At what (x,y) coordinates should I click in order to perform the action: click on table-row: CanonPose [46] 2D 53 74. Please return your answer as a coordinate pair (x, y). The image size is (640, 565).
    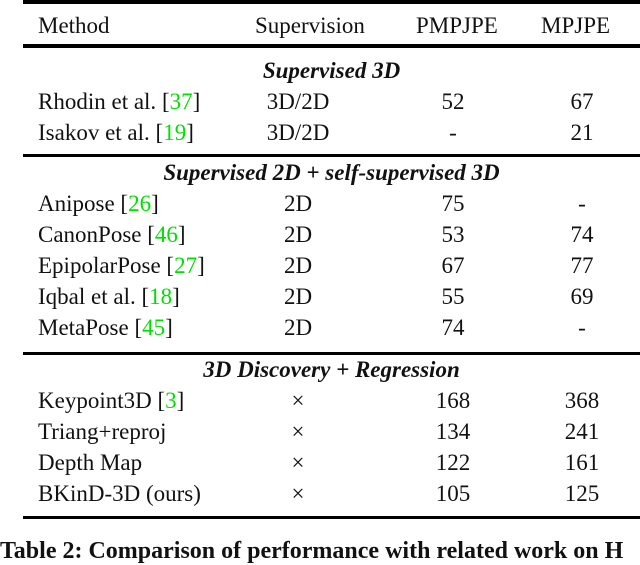
    Looking at the image, I should click on (331, 234).